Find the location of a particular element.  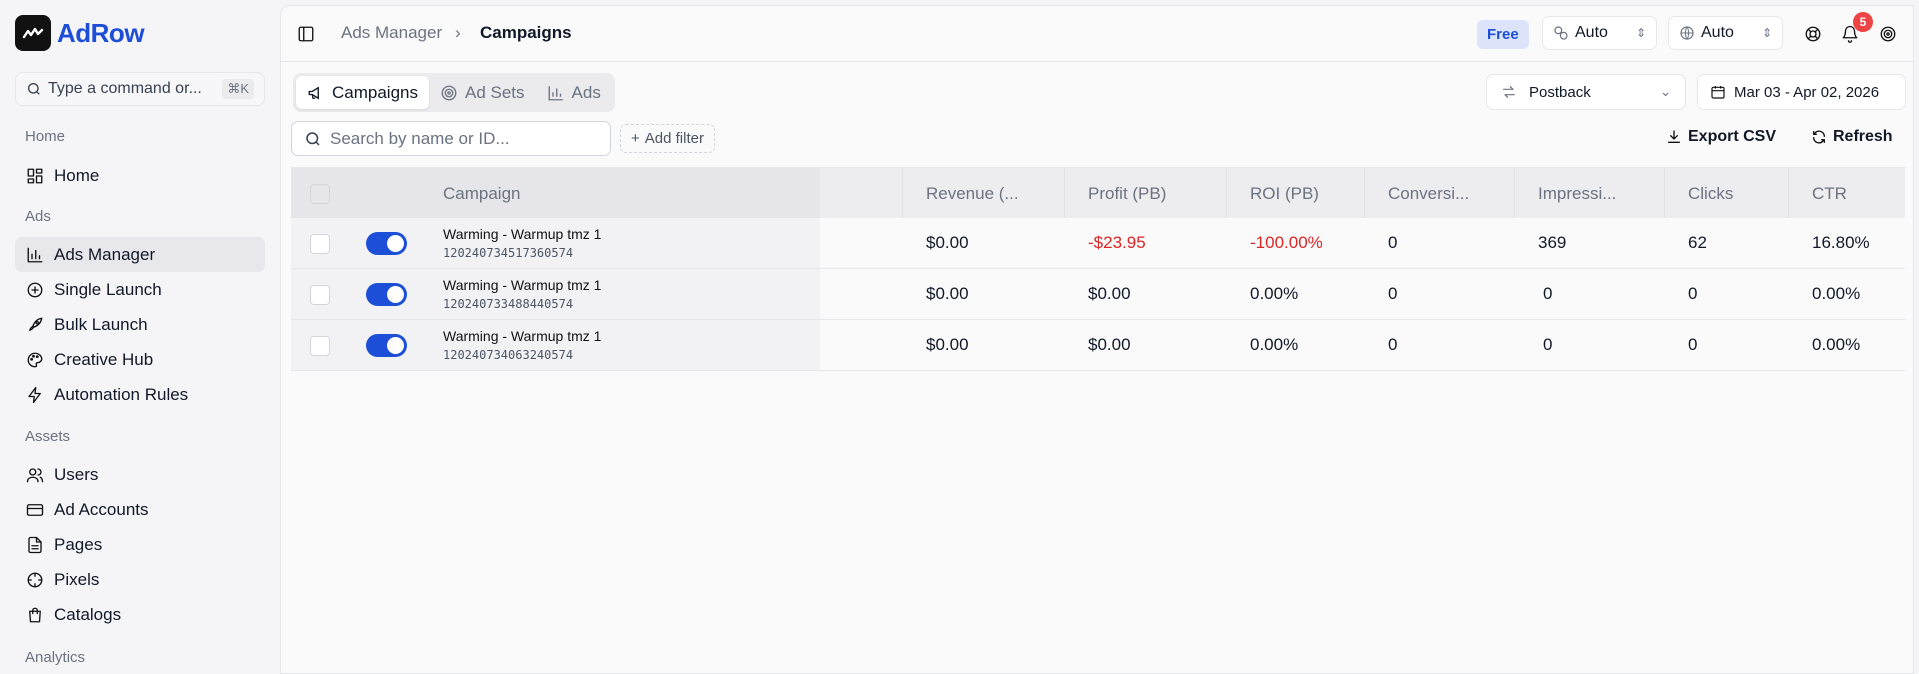

command-search: Type a command or... ⌘K is located at coordinates (140, 89).